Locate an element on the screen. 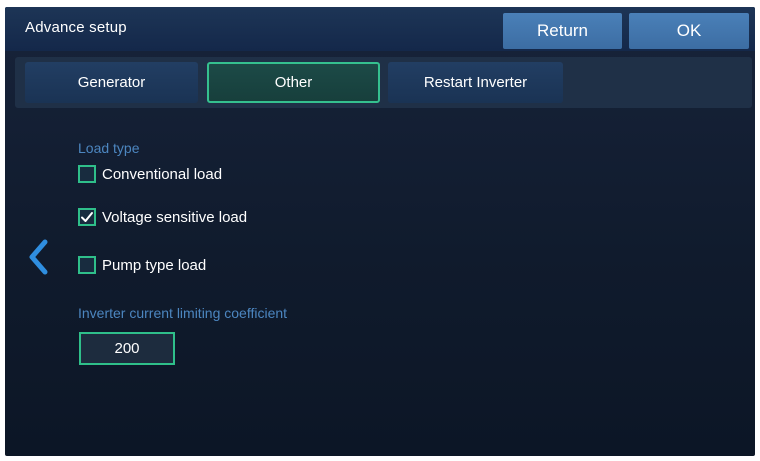 The height and width of the screenshot is (461, 760). option-label: Conventional load is located at coordinates (162, 174).